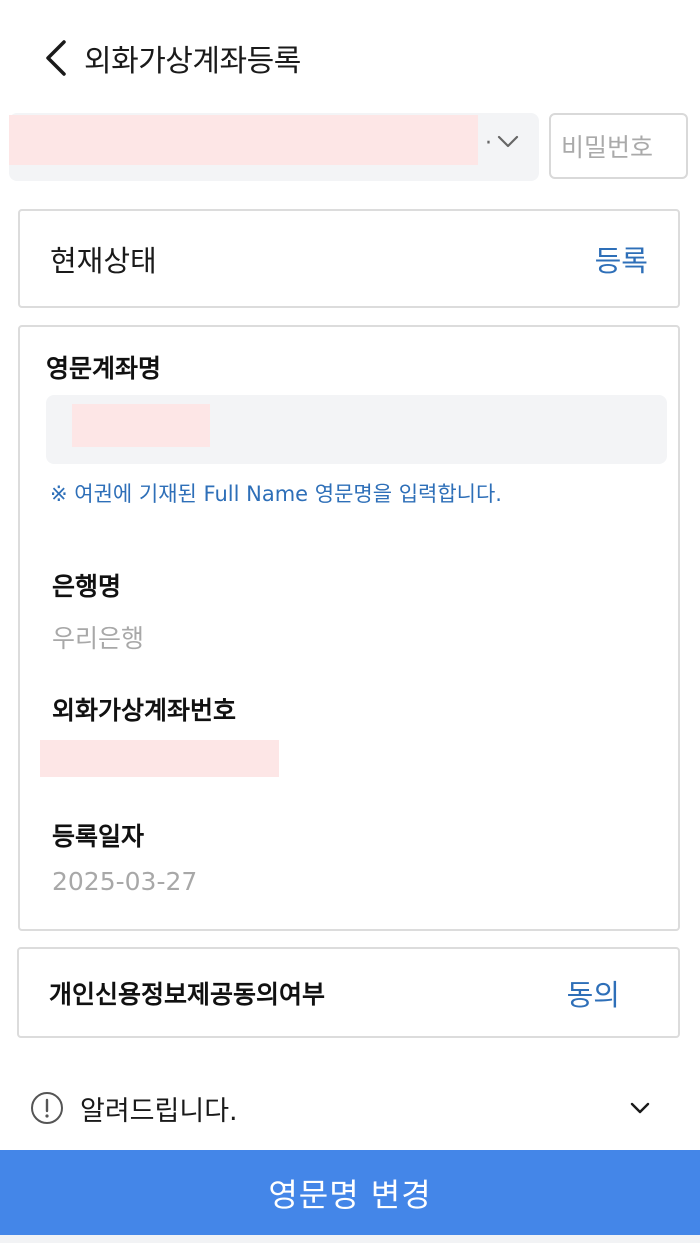  I want to click on notice-title: 알려드립니다., so click(159, 1111).